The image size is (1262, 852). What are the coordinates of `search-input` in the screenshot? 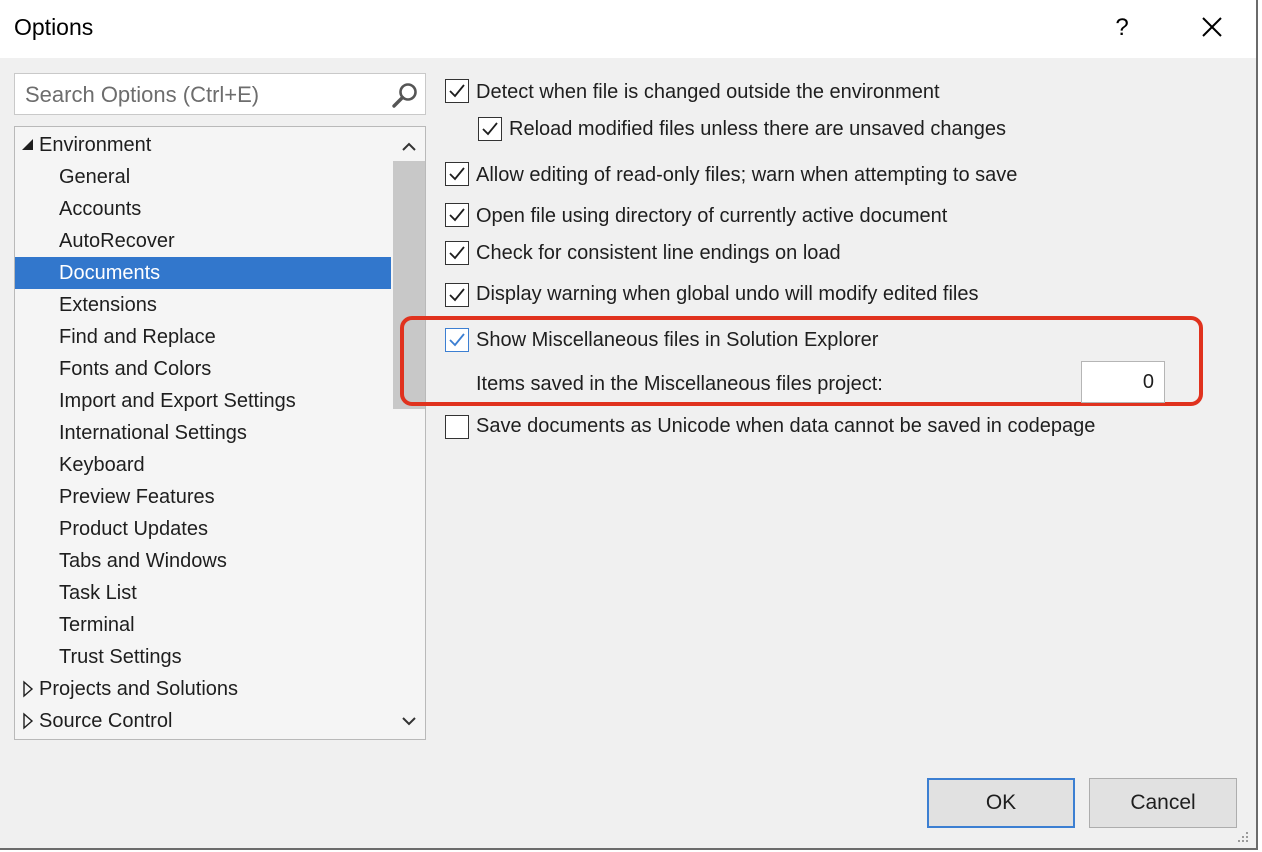 It's located at (205, 95).